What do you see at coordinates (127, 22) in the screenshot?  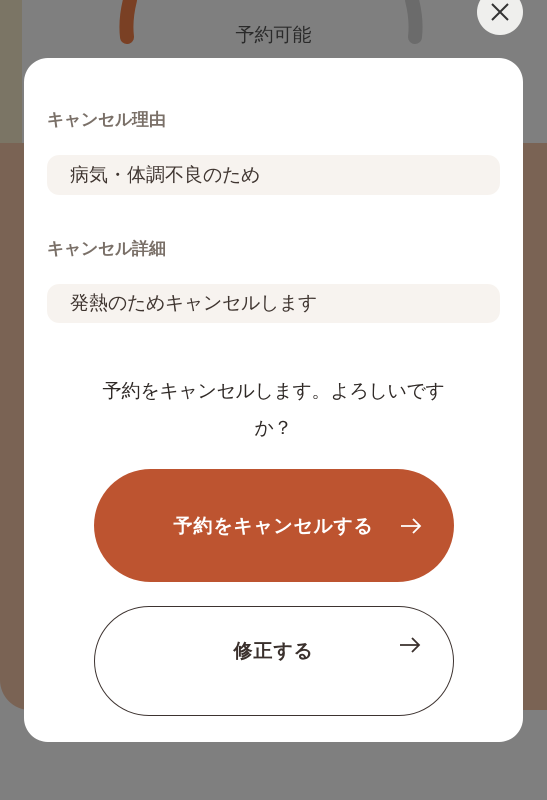 I see `gauge-arc` at bounding box center [127, 22].